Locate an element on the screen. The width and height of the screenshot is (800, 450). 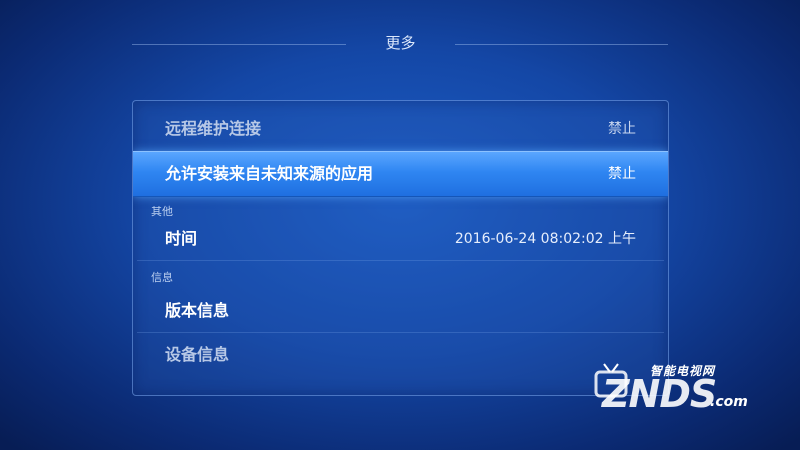
watermark-brand: ZNDS is located at coordinates (659, 394).